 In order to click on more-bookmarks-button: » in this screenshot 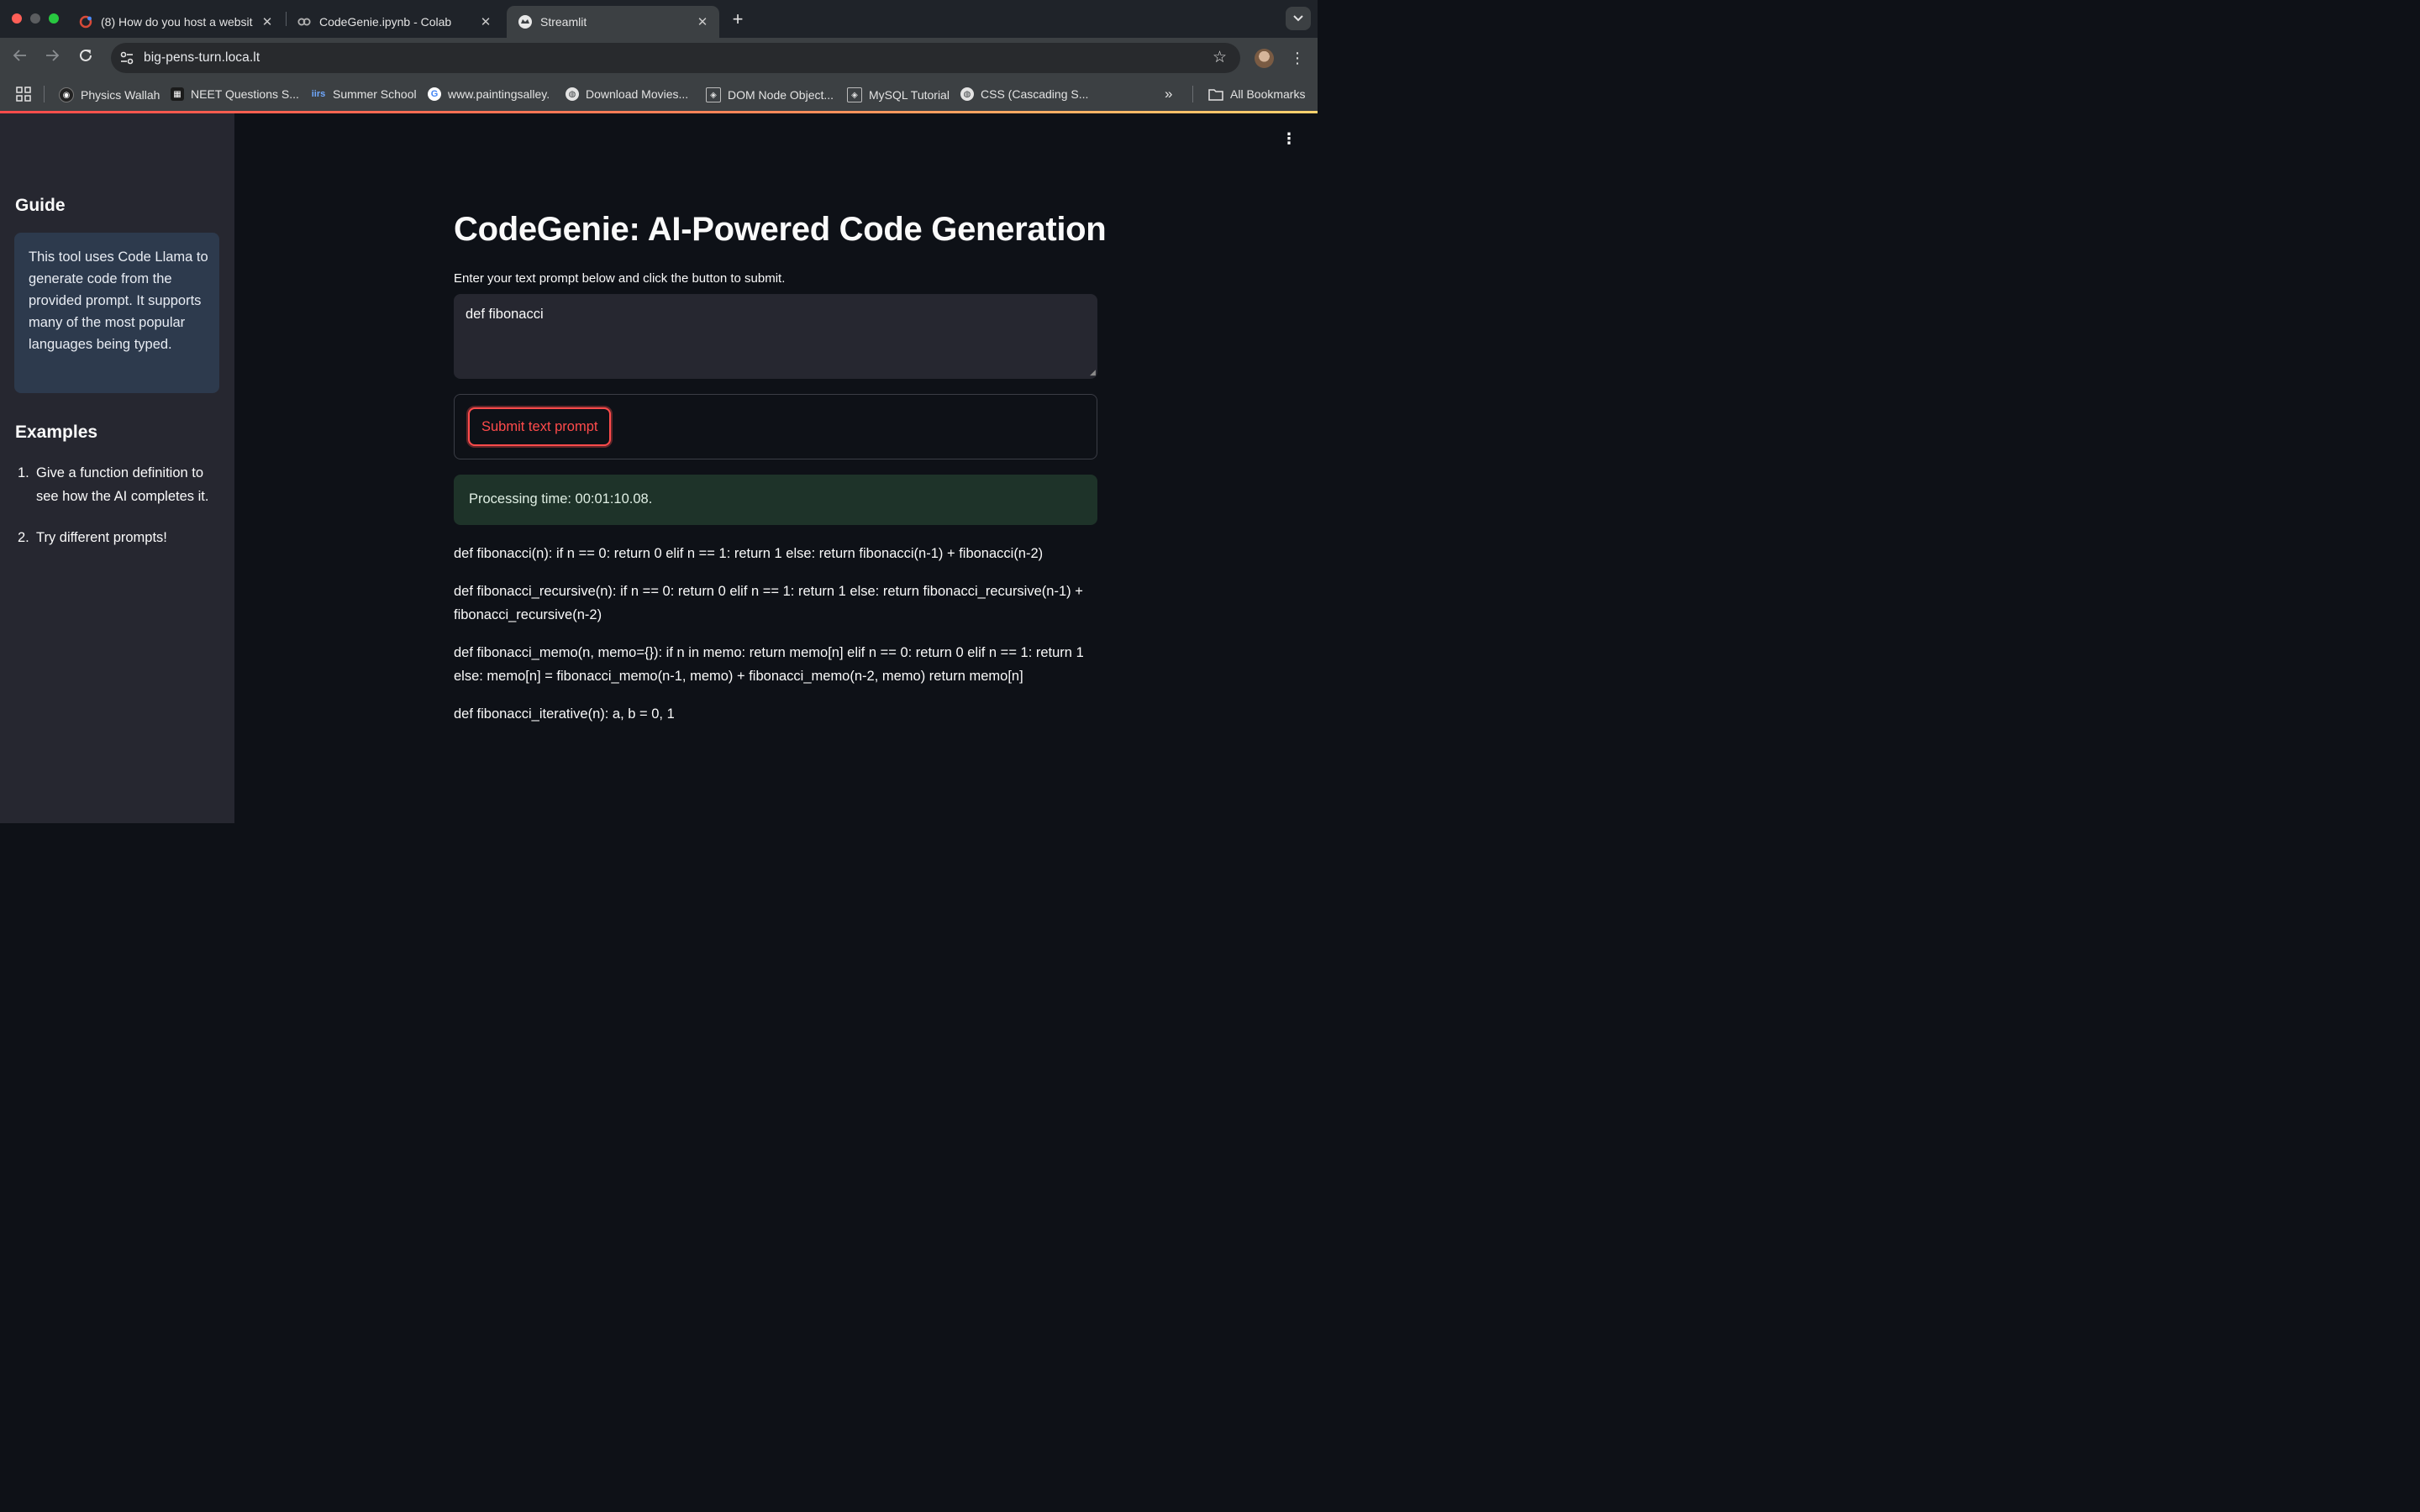, I will do `click(1168, 94)`.